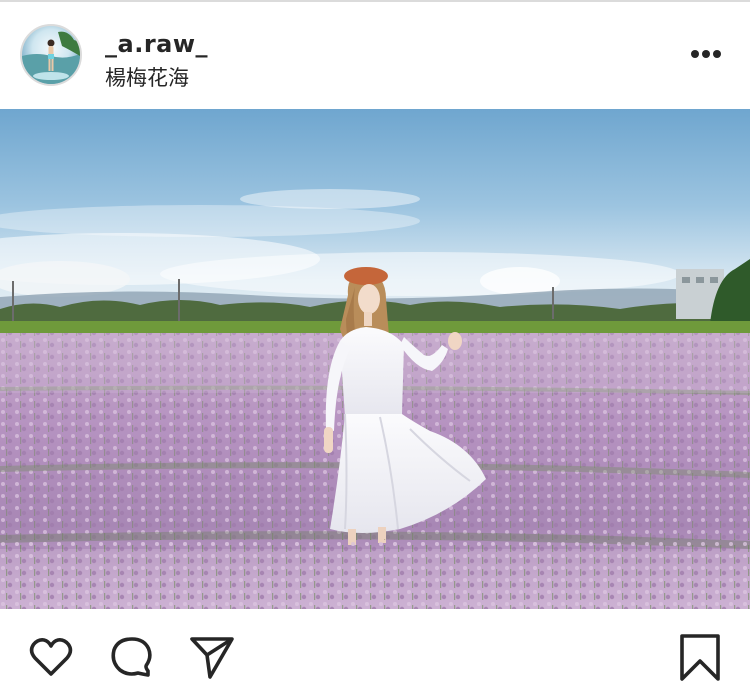 Image resolution: width=750 pixels, height=690 pixels. Describe the element at coordinates (147, 77) in the screenshot. I see `location-label: 楊梅花海` at that location.